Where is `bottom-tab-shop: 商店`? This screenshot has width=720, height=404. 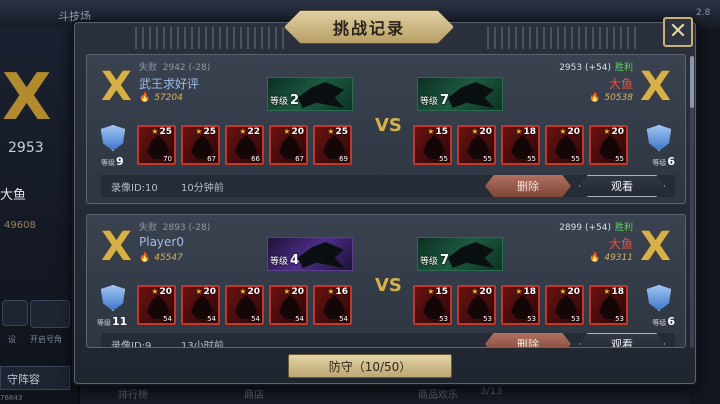
bottom-tab-shop: 商店 is located at coordinates (254, 393).